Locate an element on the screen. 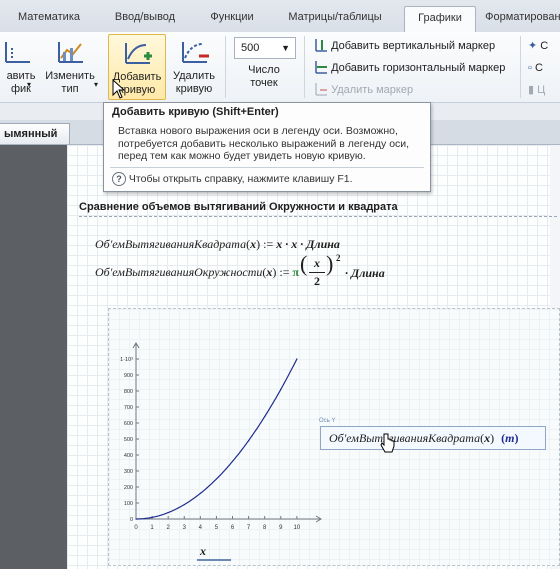 The height and width of the screenshot is (569, 560). document-tab: ымянный is located at coordinates (35, 133).